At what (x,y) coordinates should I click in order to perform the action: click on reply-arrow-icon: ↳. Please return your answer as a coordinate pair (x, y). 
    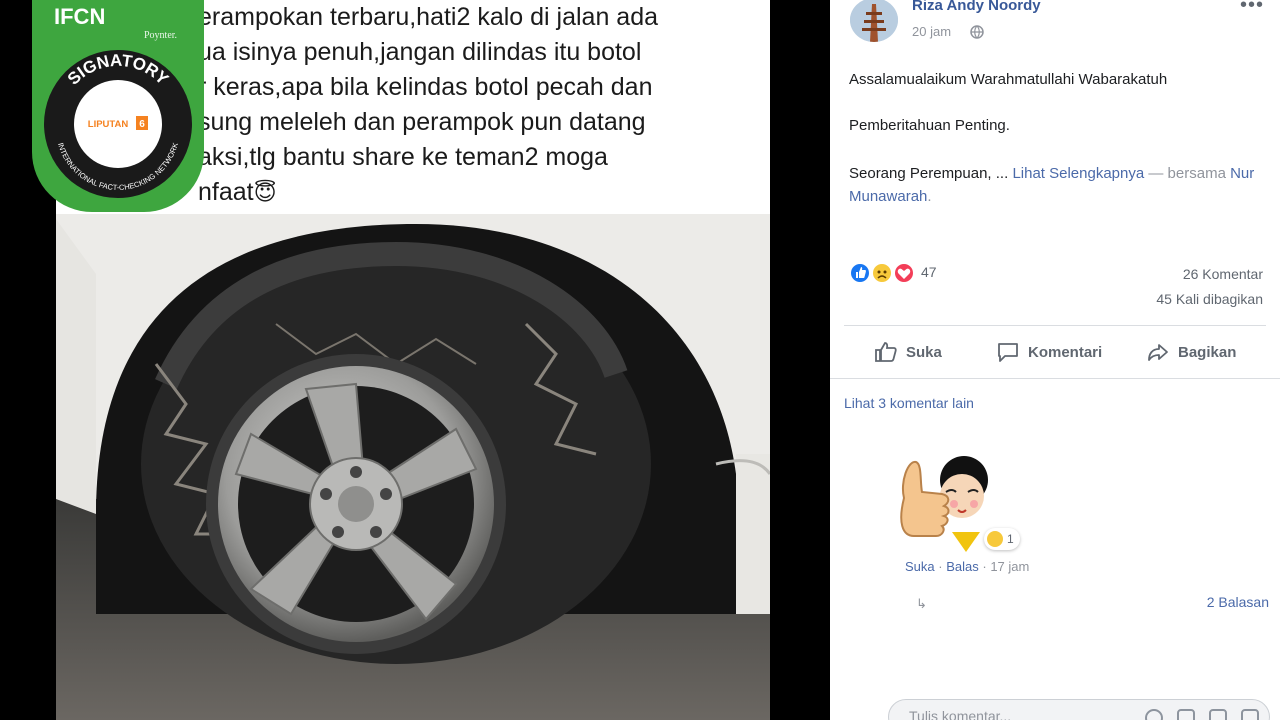
    Looking at the image, I should click on (921, 603).